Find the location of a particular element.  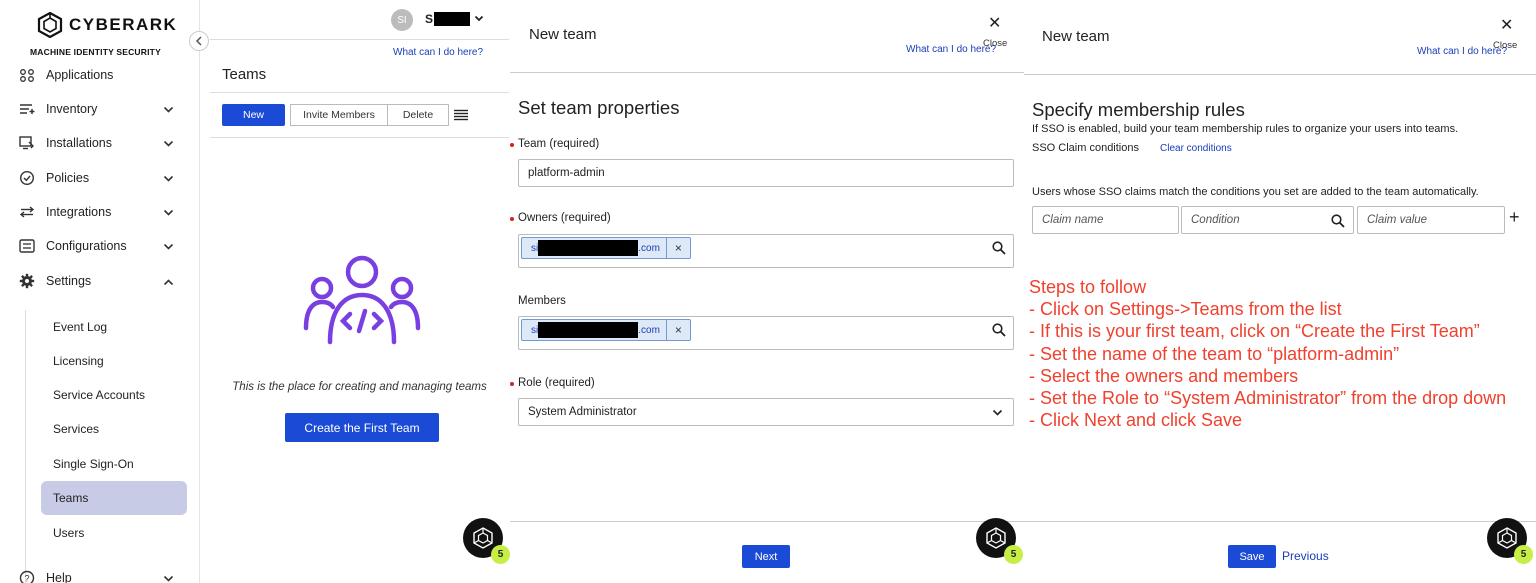

sidebar-item-installations: Installations is located at coordinates (98, 143).